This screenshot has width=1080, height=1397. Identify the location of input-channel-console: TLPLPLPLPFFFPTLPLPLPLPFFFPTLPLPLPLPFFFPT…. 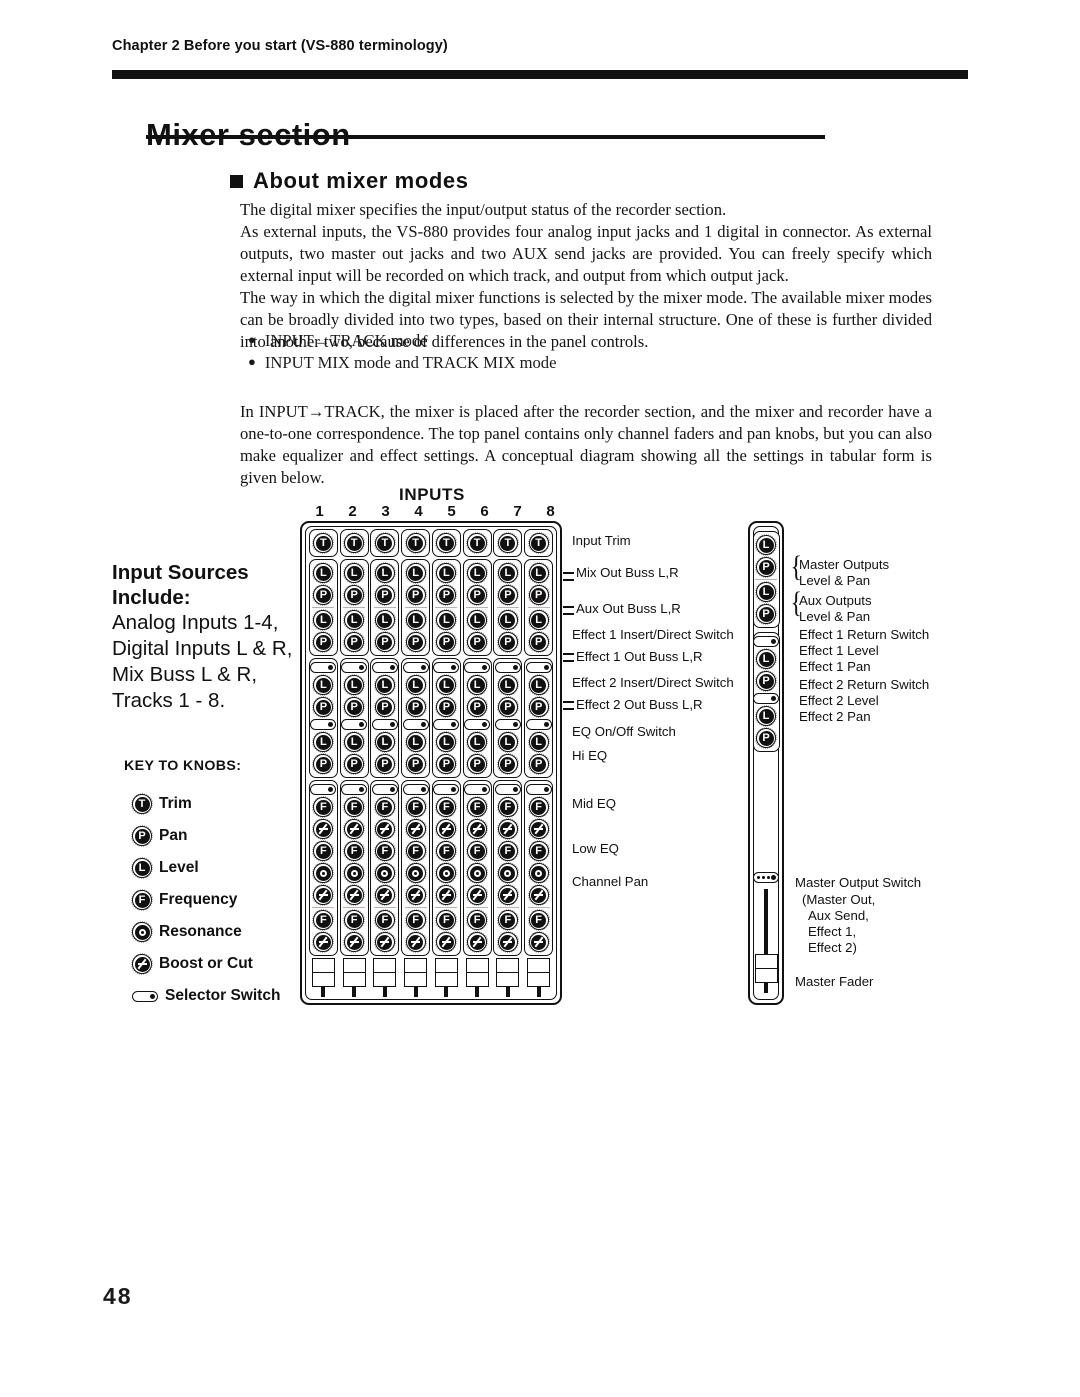
(431, 763).